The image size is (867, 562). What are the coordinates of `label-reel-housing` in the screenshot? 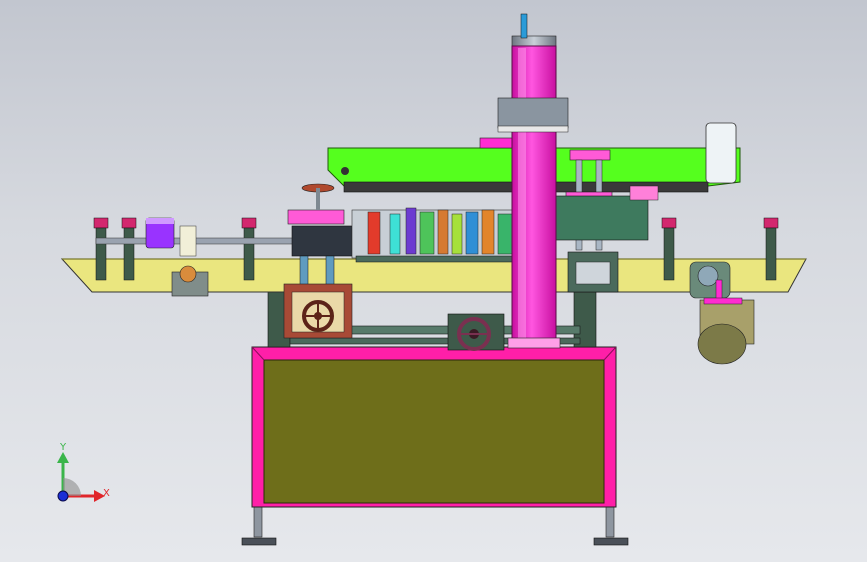 It's located at (721, 153).